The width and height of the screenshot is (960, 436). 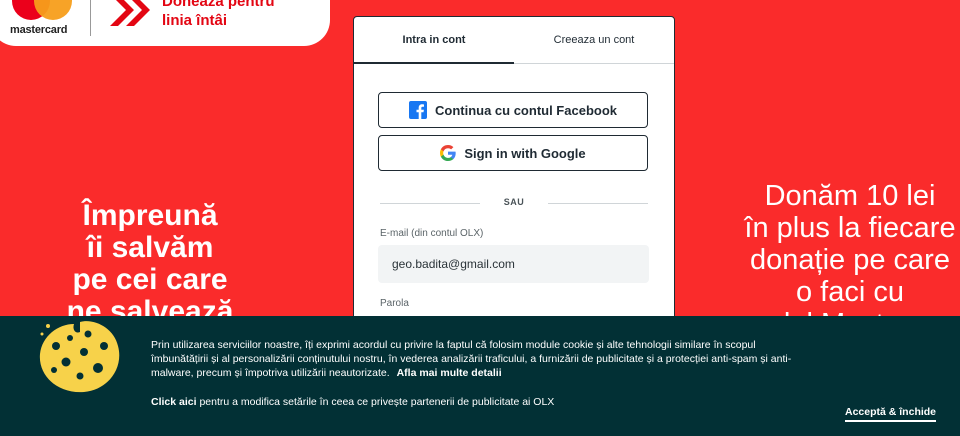 What do you see at coordinates (525, 110) in the screenshot?
I see `facebook-login-label: Continua cu contul Facebook` at bounding box center [525, 110].